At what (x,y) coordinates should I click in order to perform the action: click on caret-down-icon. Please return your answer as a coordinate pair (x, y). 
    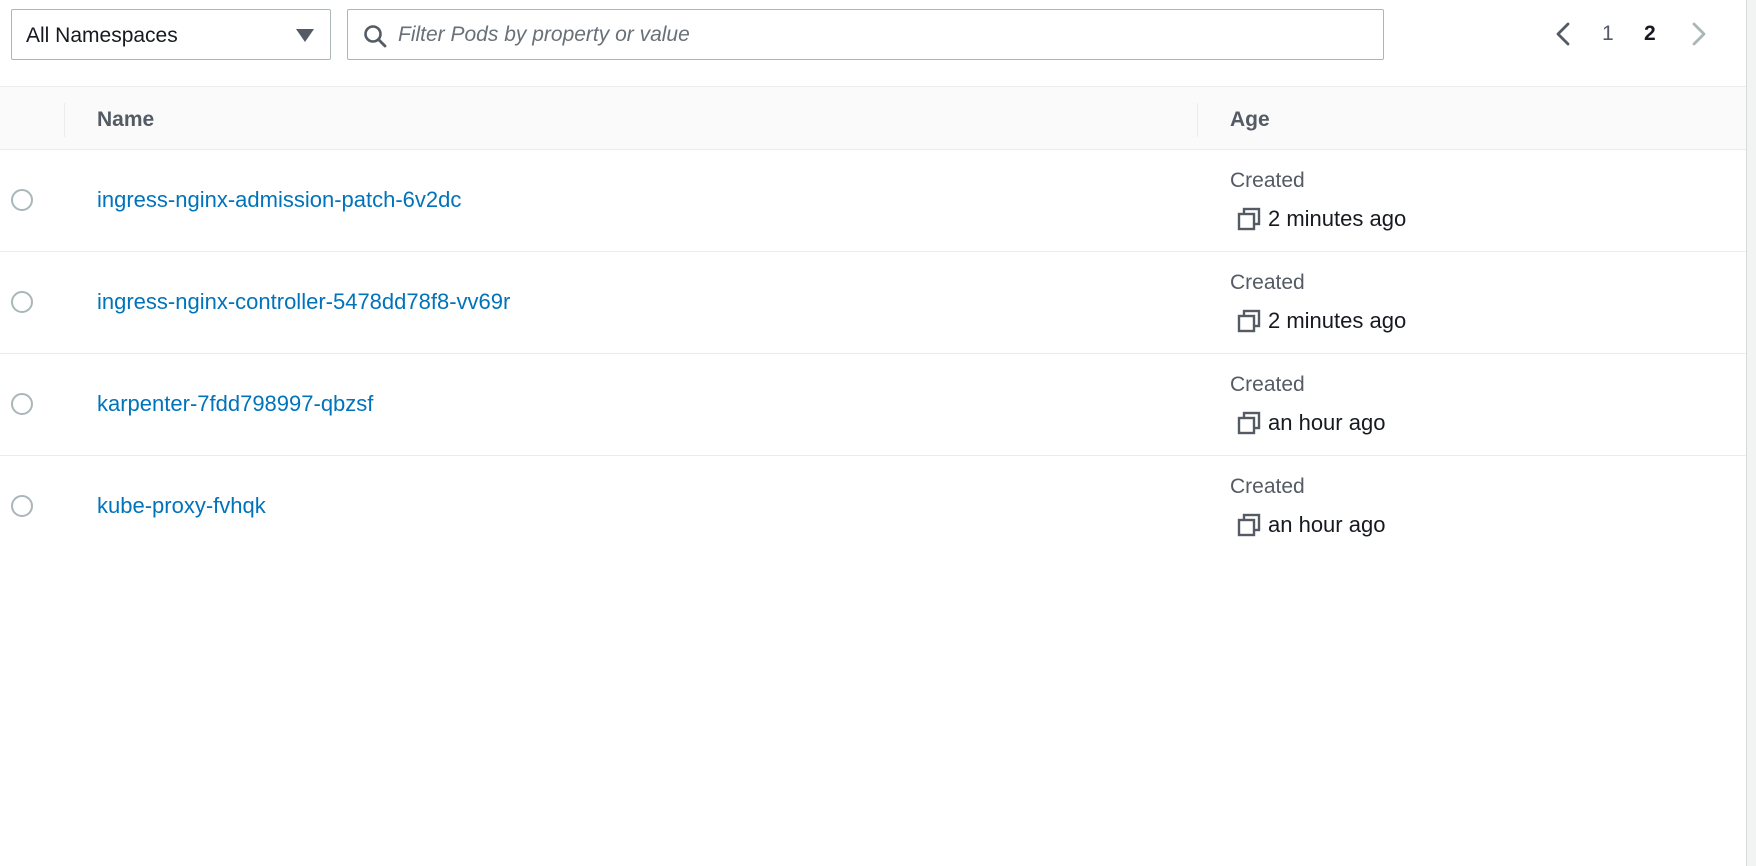
    Looking at the image, I should click on (305, 35).